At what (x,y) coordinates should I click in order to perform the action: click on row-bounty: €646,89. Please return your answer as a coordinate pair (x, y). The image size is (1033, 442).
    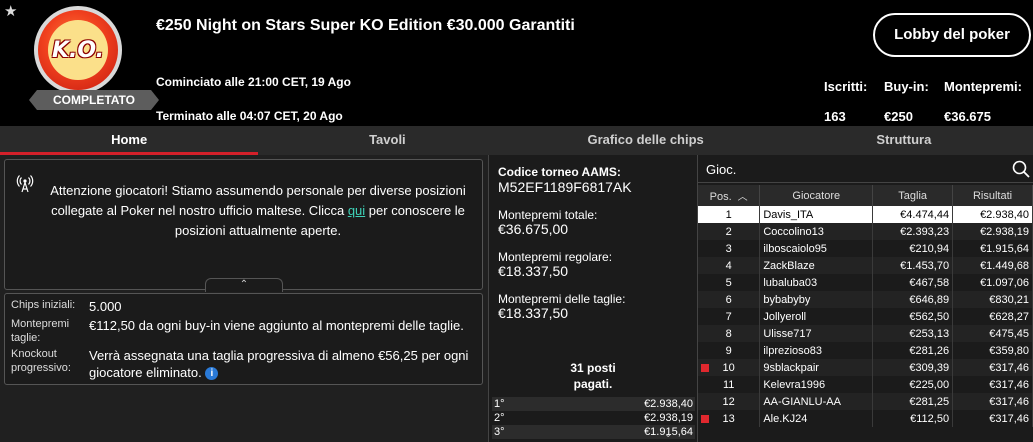
    Looking at the image, I should click on (913, 299).